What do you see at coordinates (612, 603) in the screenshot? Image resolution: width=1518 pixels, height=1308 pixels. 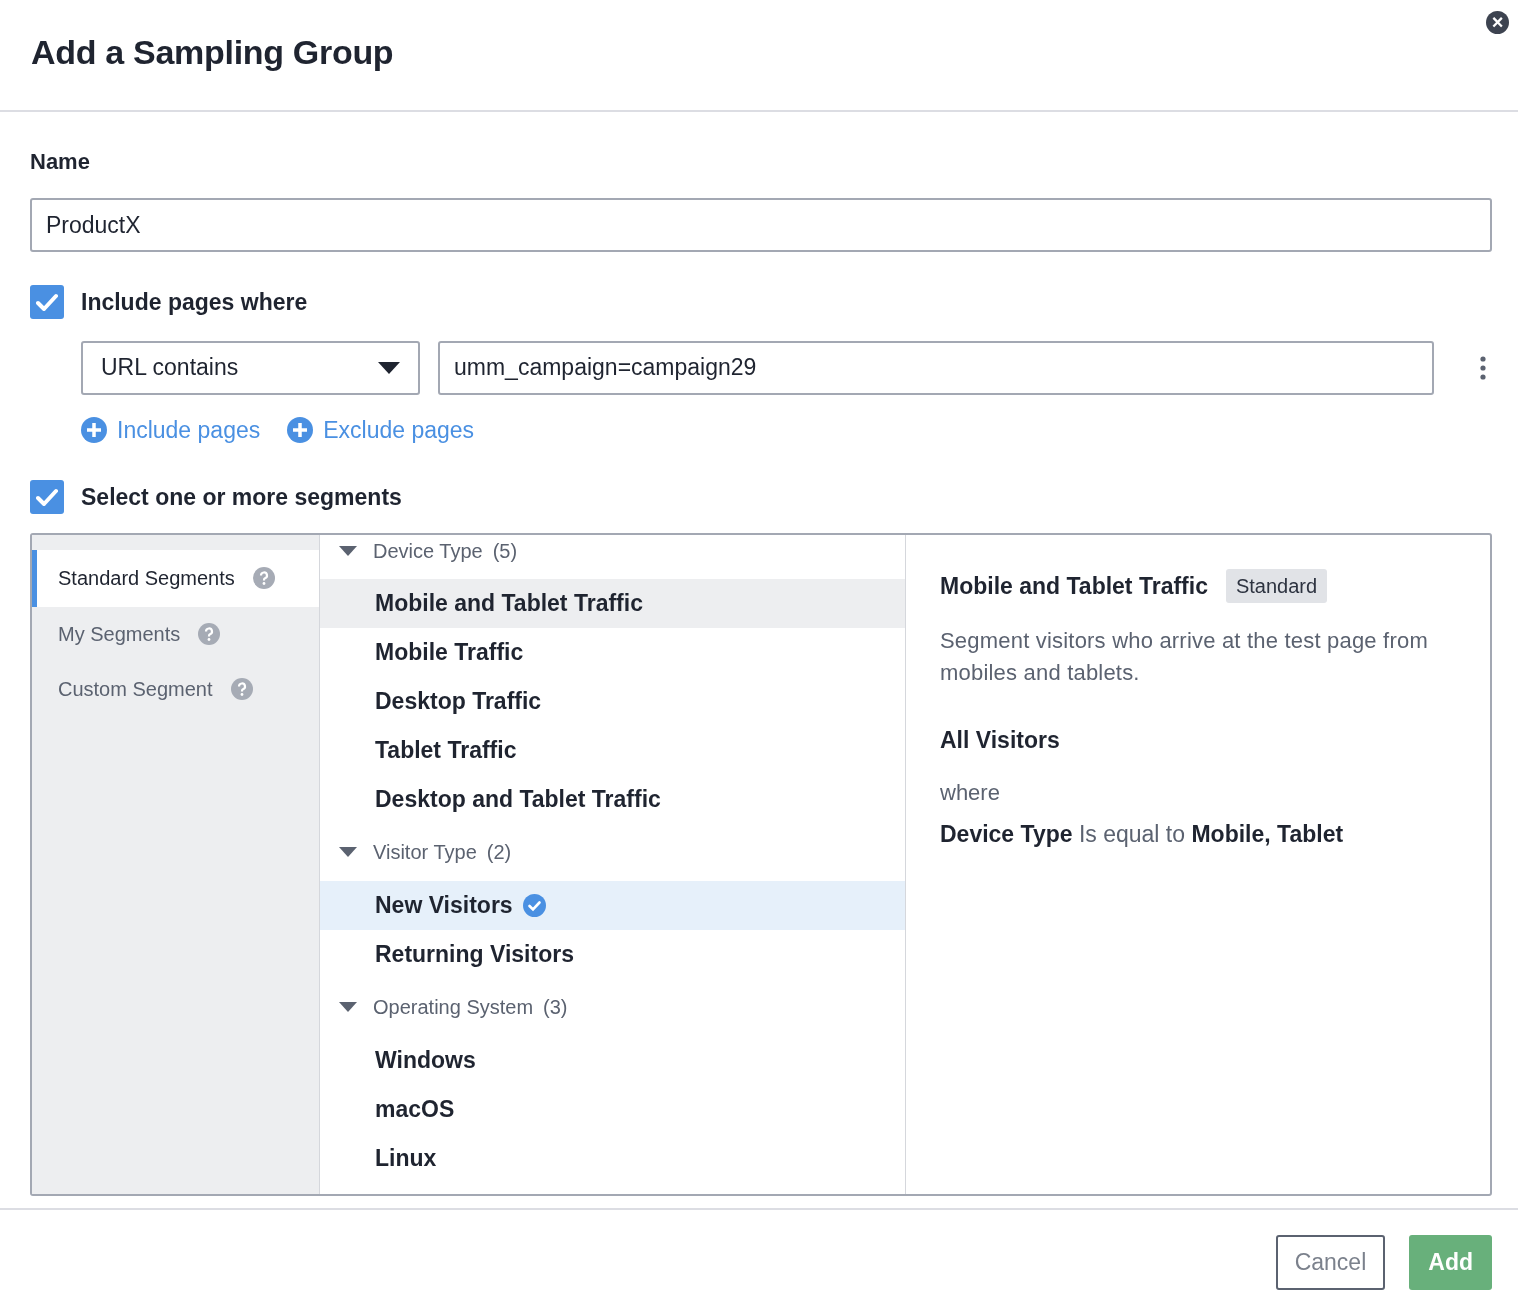 I see `segment-item: Mobile and Tablet Traffic` at bounding box center [612, 603].